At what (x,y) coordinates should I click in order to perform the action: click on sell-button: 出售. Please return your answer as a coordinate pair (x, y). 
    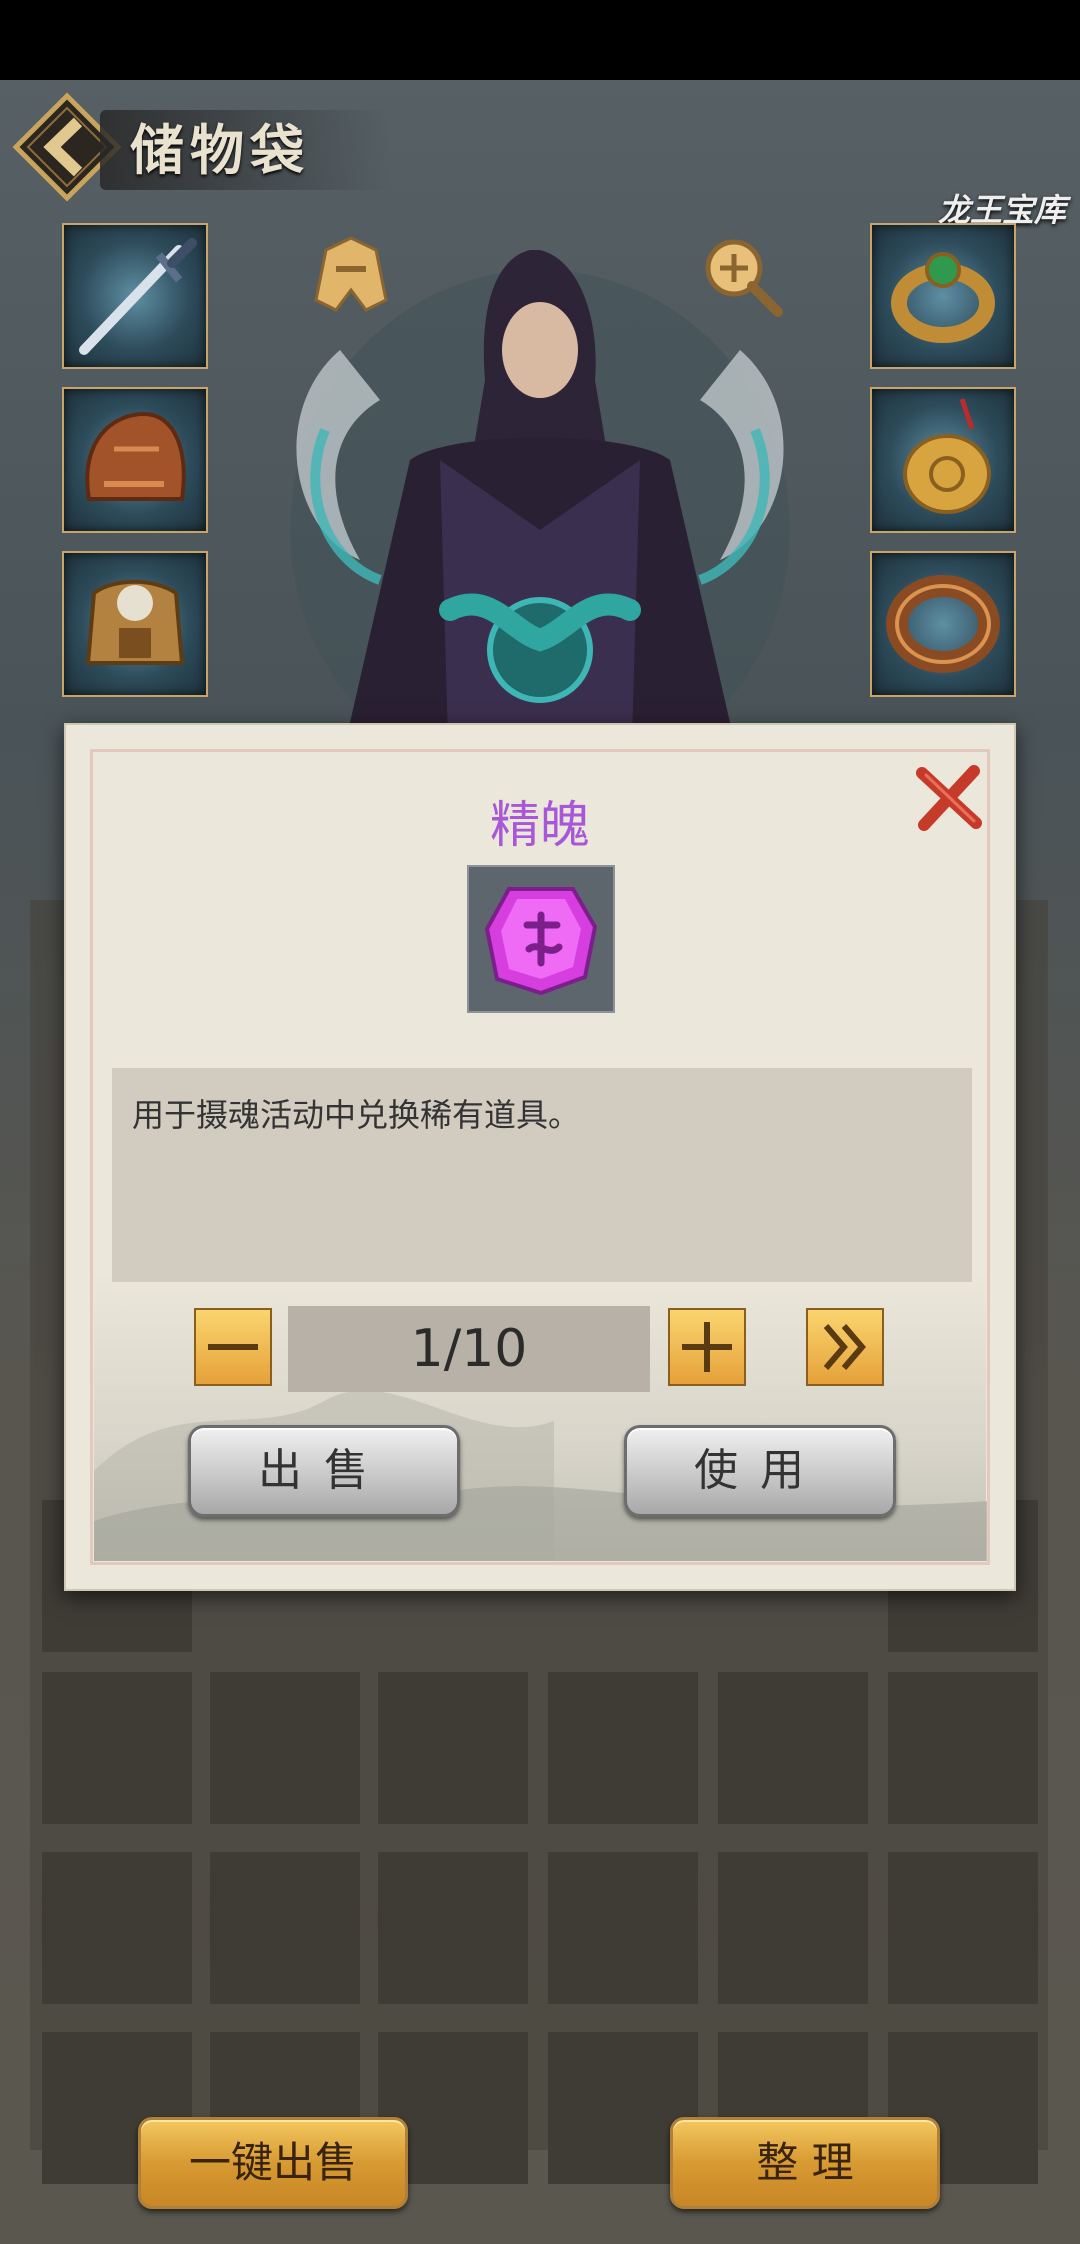
    Looking at the image, I should click on (324, 1471).